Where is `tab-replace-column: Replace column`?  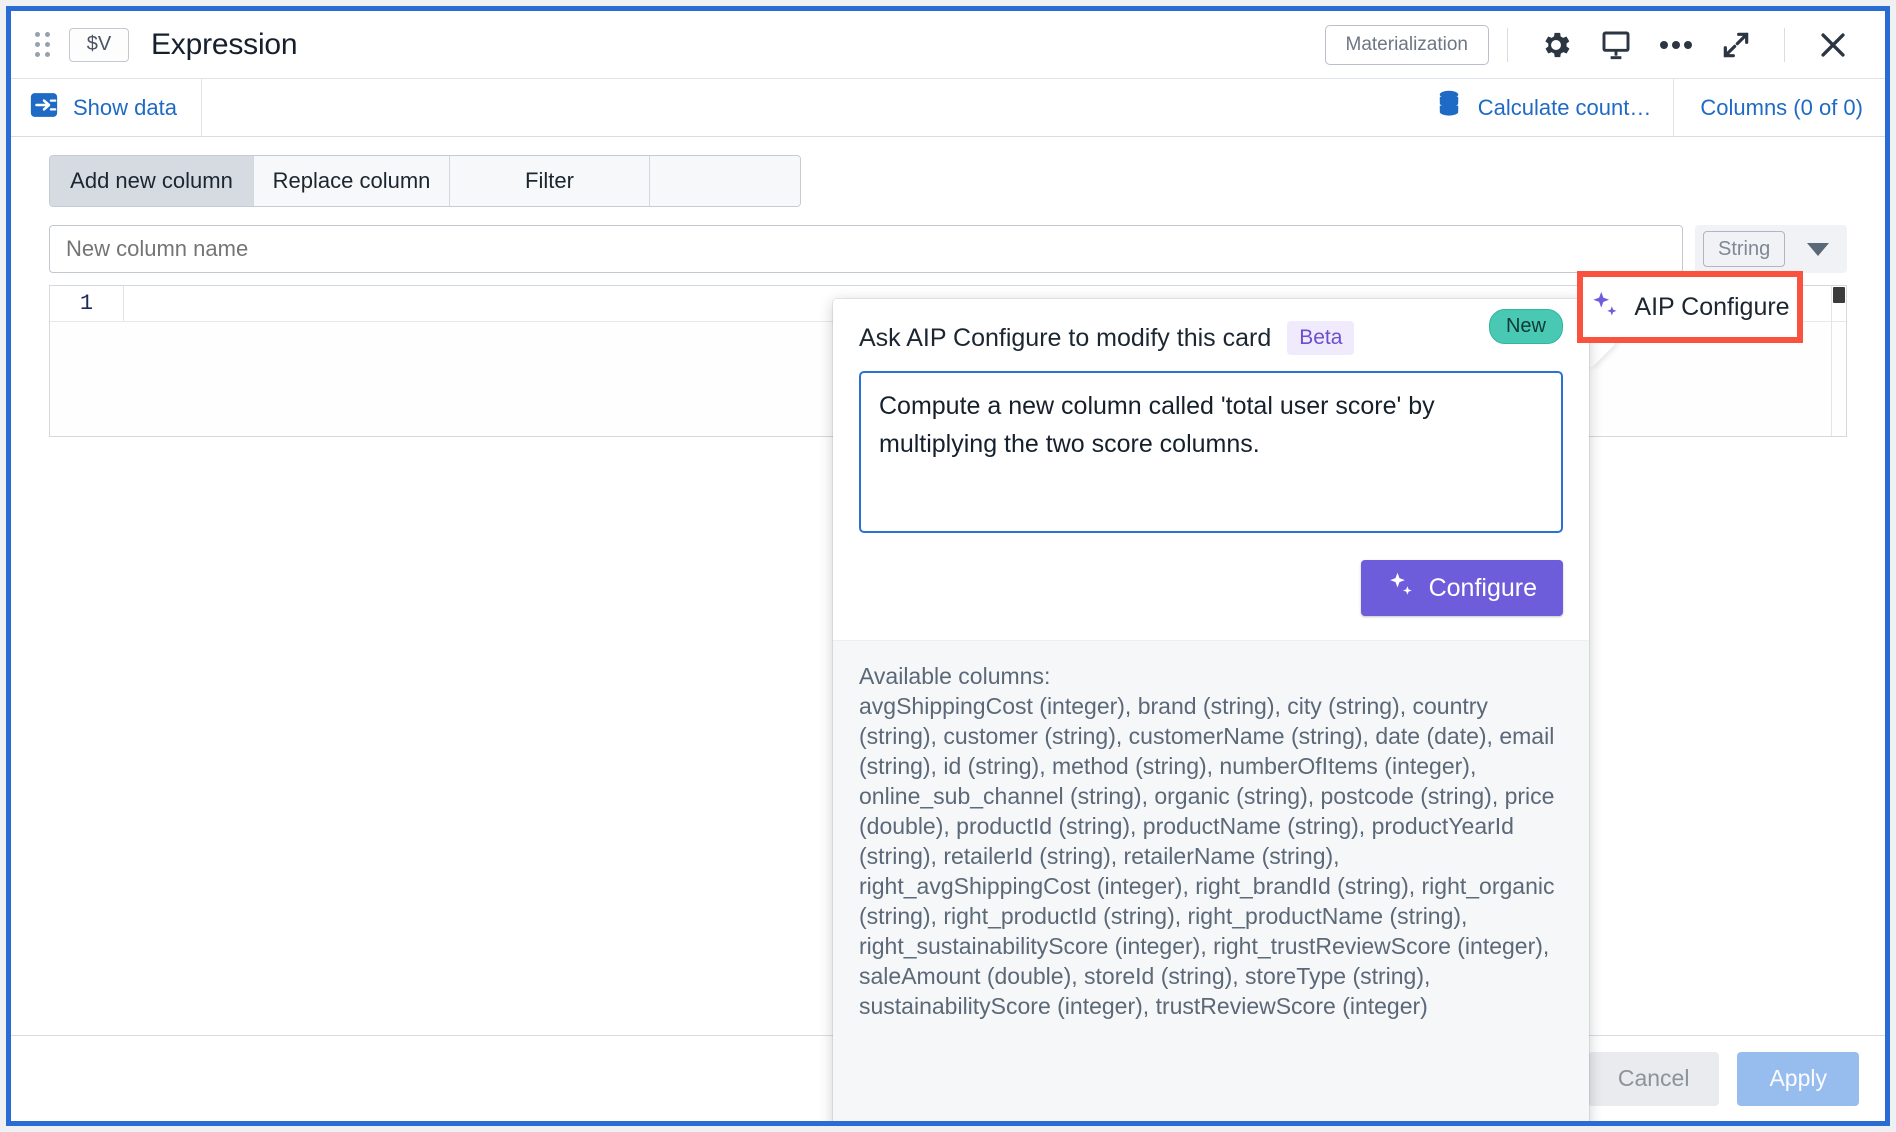 tab-replace-column: Replace column is located at coordinates (352, 181).